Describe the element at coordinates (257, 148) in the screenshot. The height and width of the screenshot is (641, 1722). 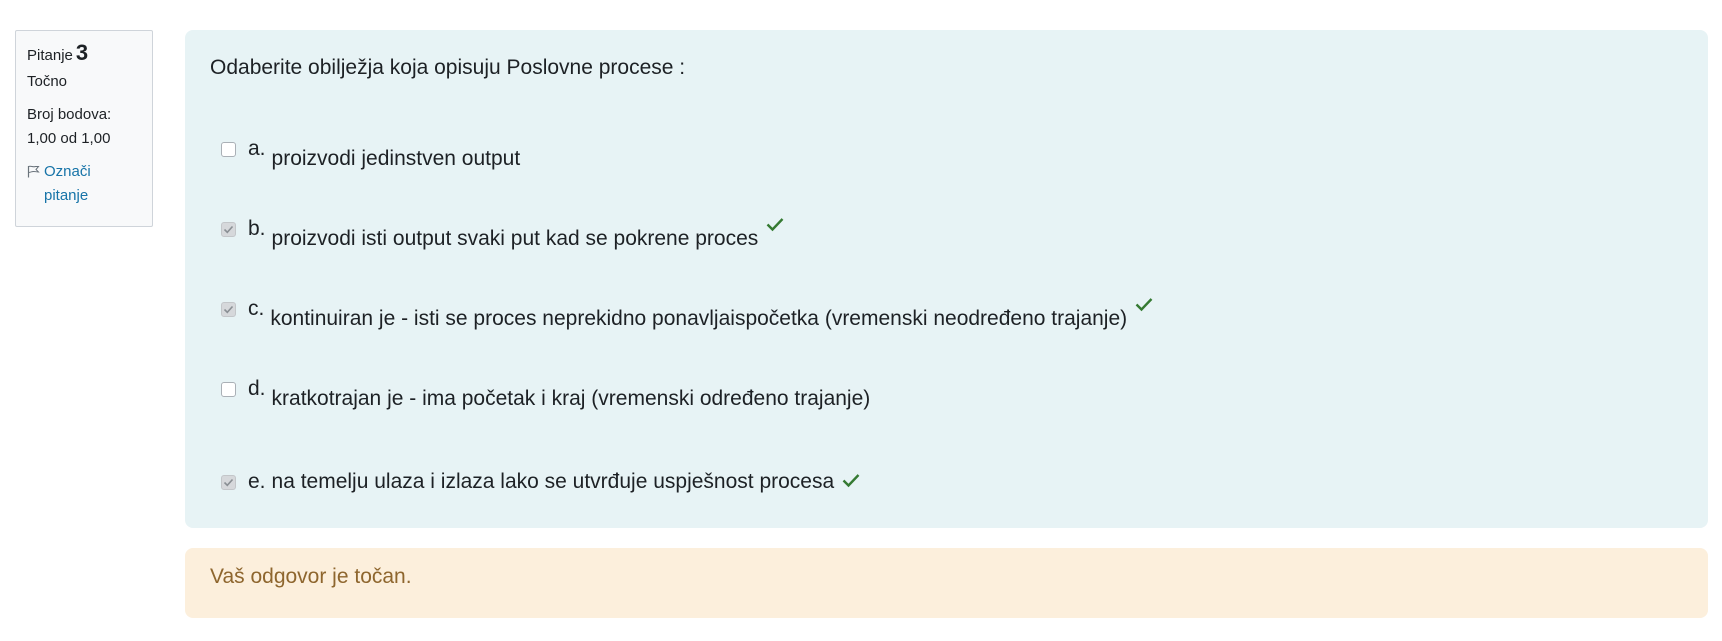
I see `answer-letter: a.` at that location.